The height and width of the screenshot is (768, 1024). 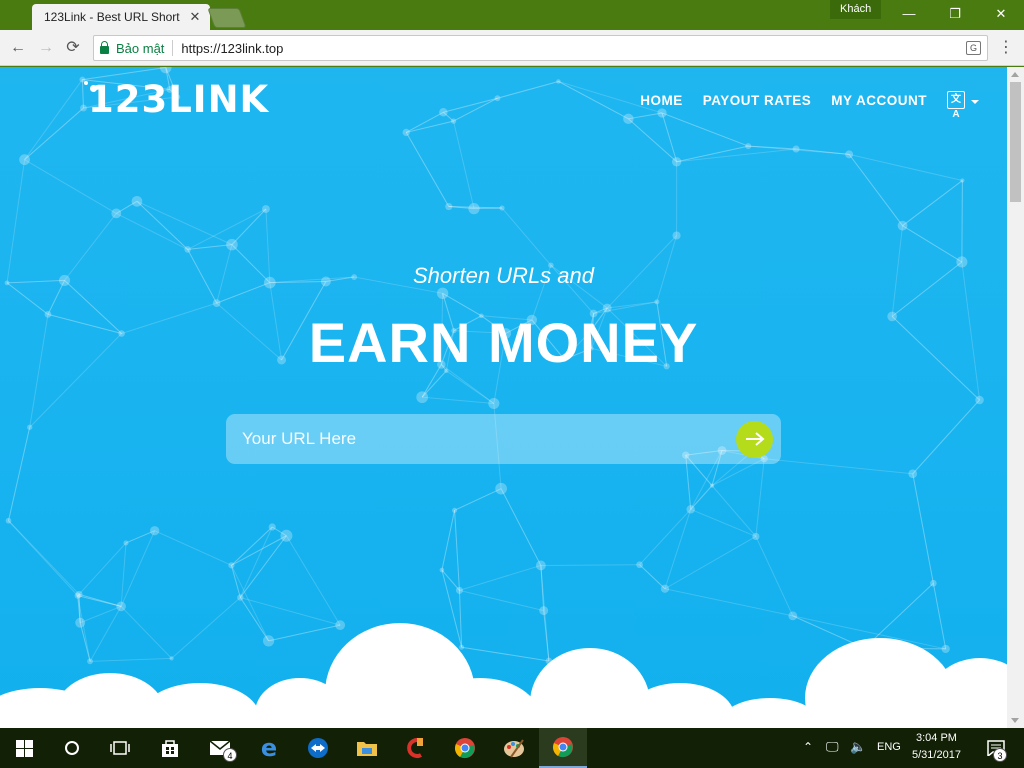 I want to click on url-text: https://123link.top, so click(x=232, y=48).